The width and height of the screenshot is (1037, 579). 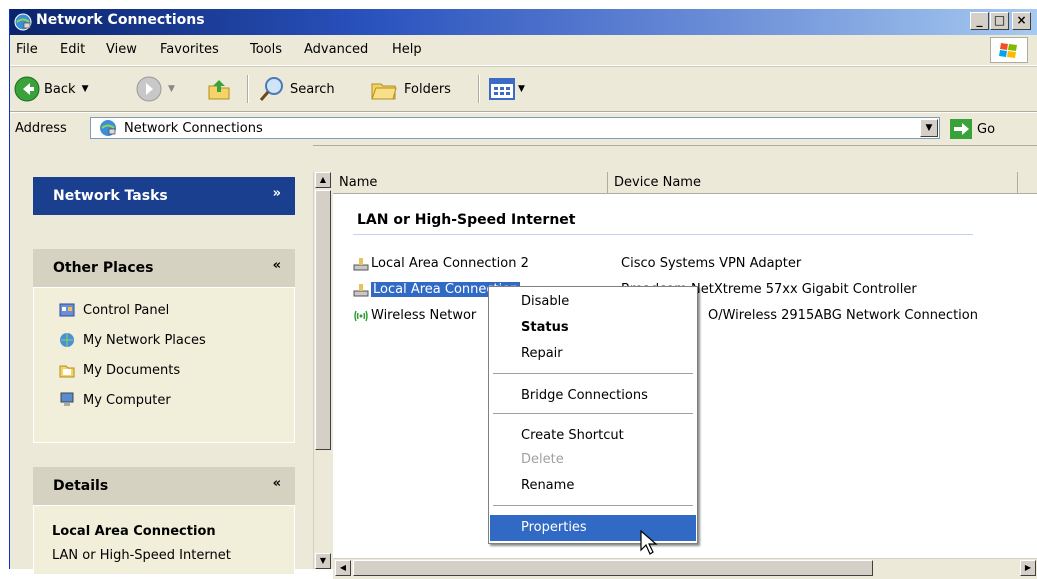 What do you see at coordinates (132, 340) in the screenshot?
I see `place-my-network-places: My Network Places` at bounding box center [132, 340].